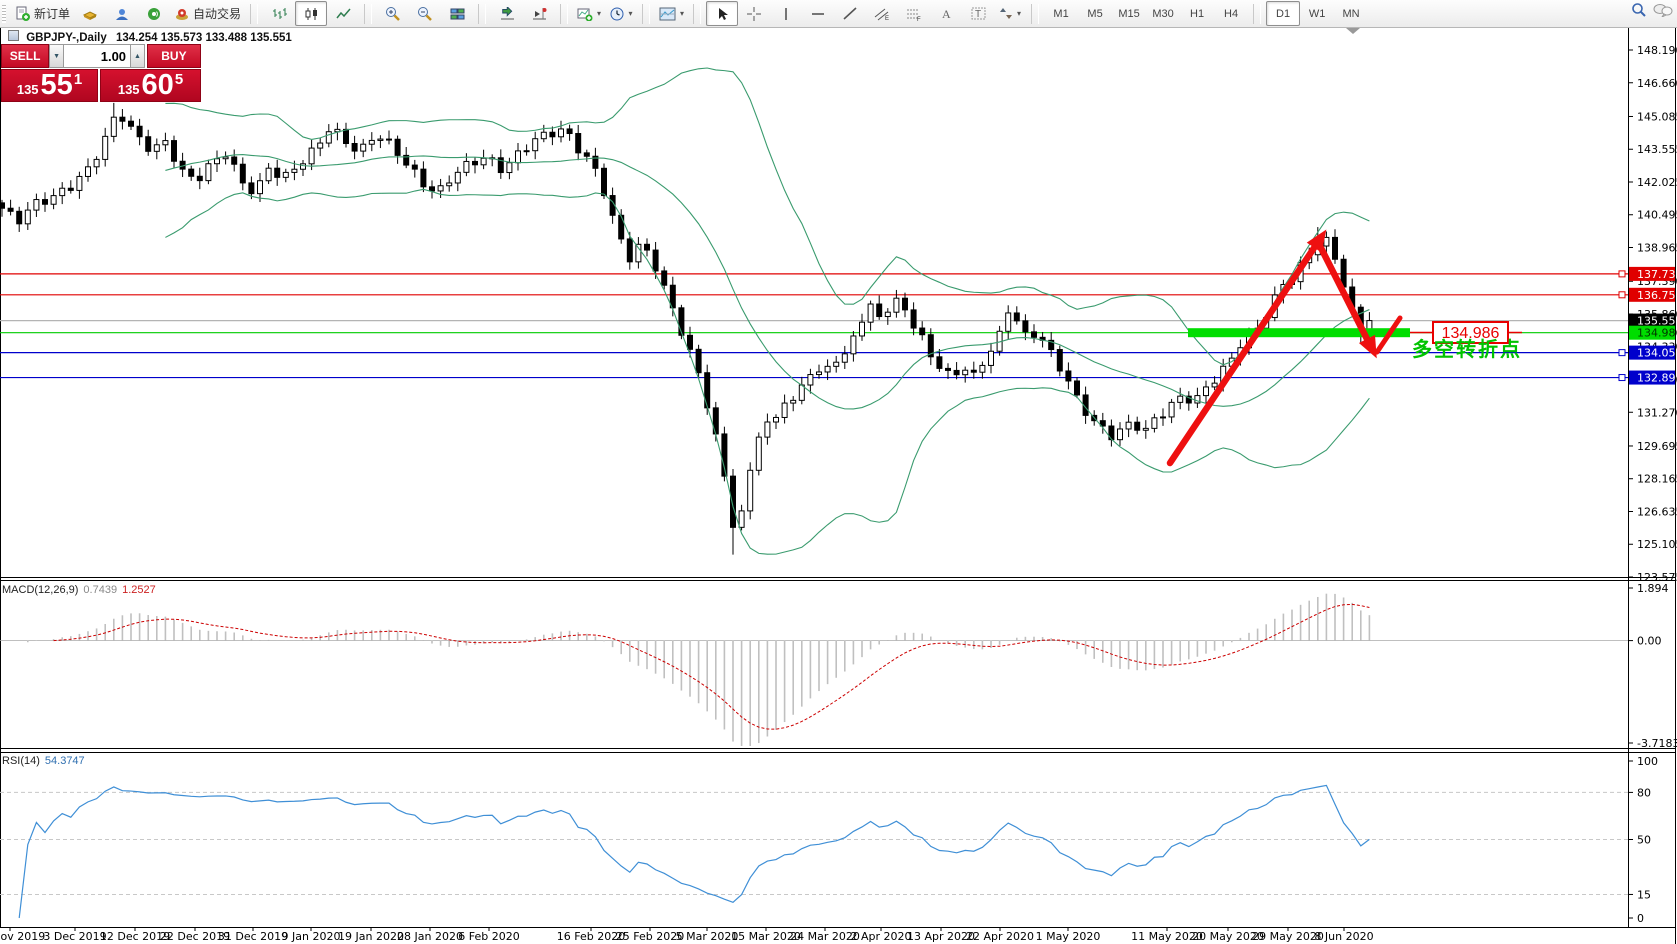 The width and height of the screenshot is (1677, 944). I want to click on timeframe-button-m5: M5, so click(1095, 13).